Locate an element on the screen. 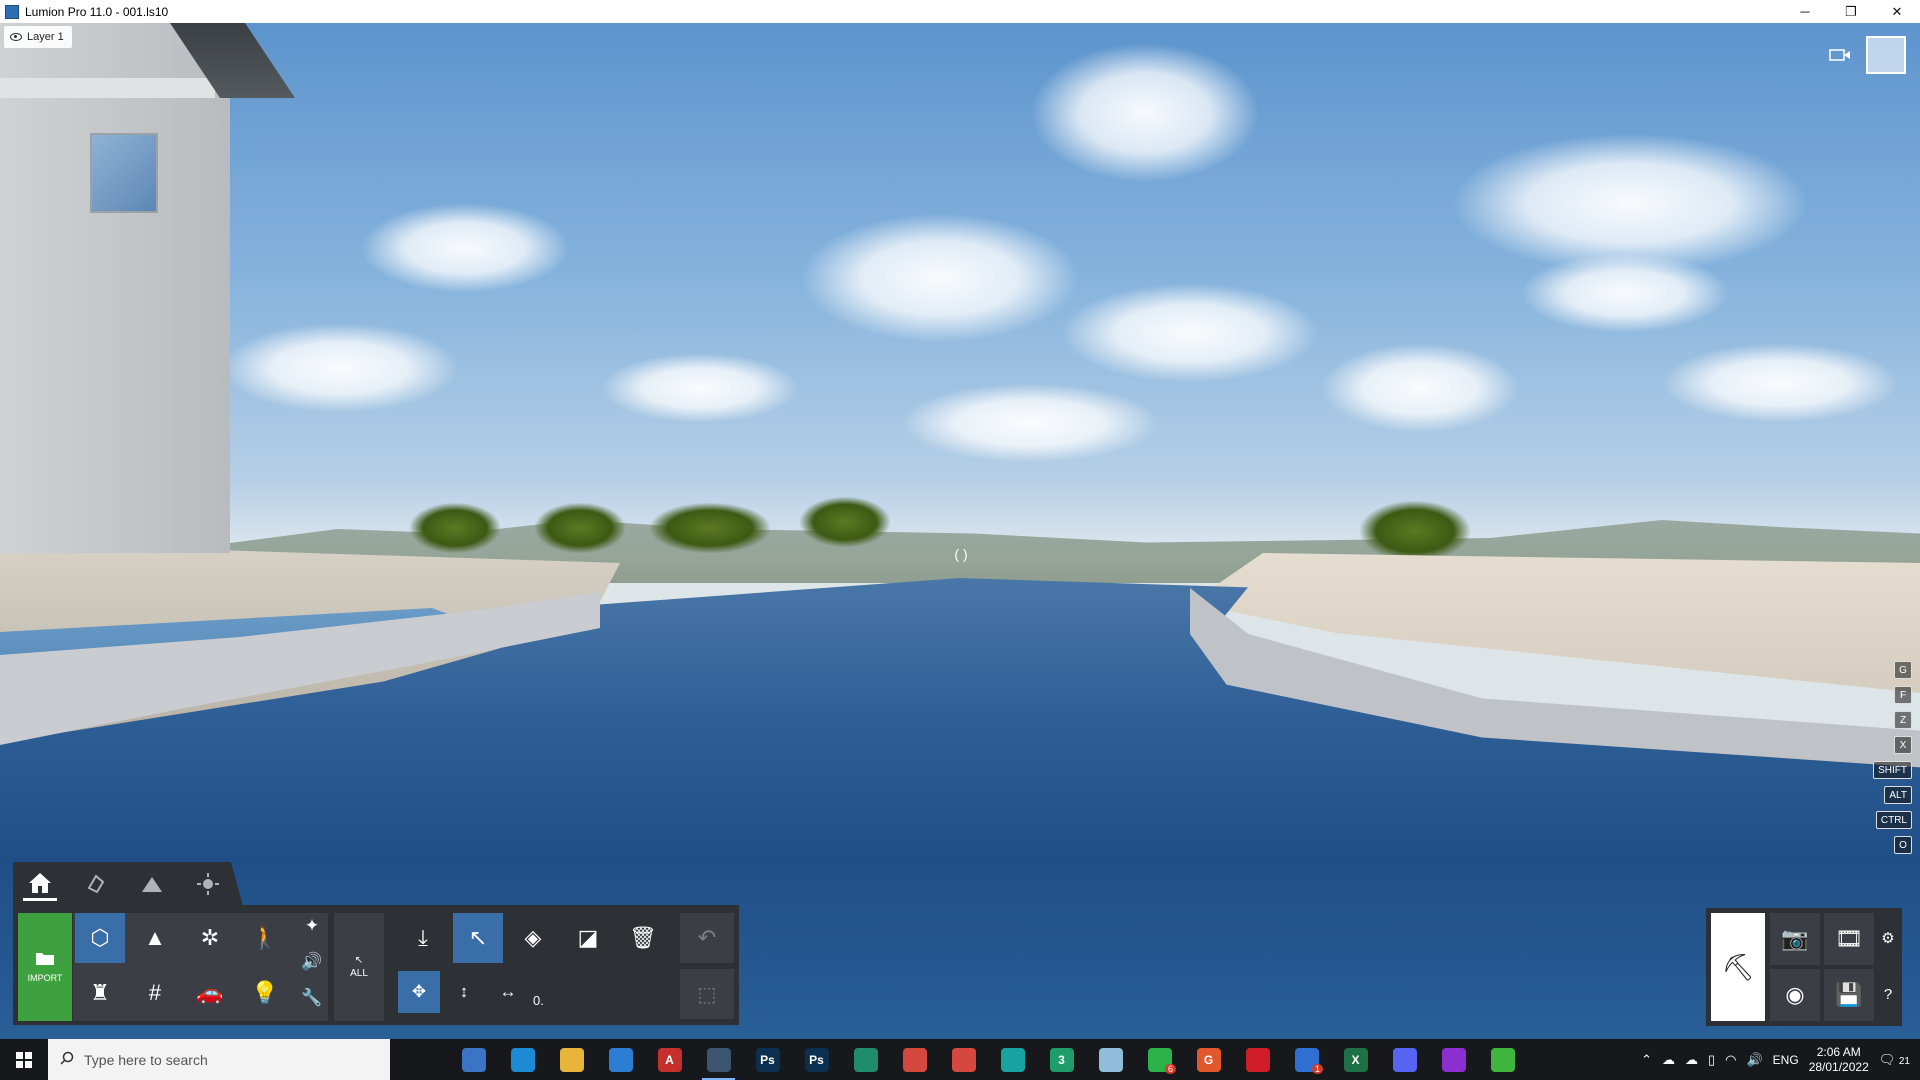  onedrive-icon: ☁ is located at coordinates (1668, 1060).